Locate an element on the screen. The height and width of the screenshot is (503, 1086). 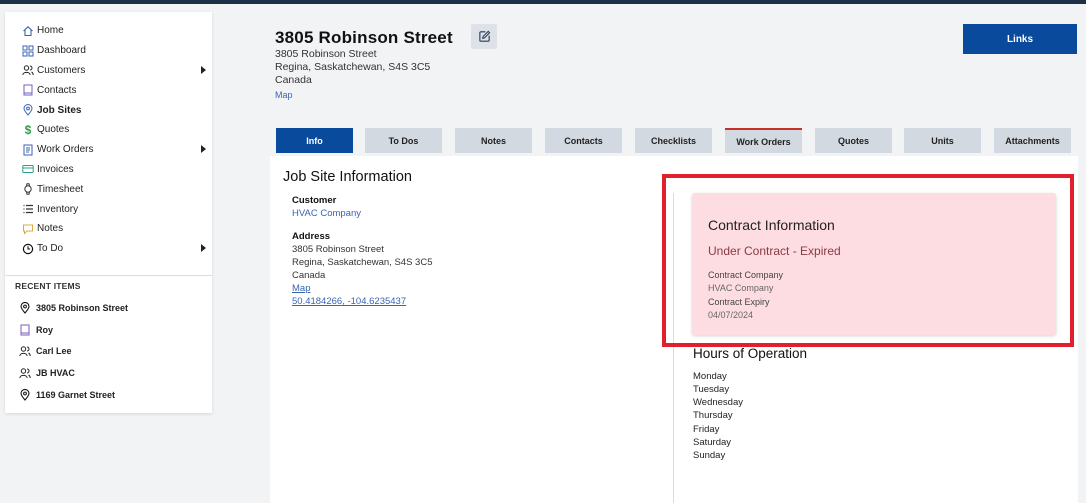
tab-to-dos: To Dos is located at coordinates (403, 140).